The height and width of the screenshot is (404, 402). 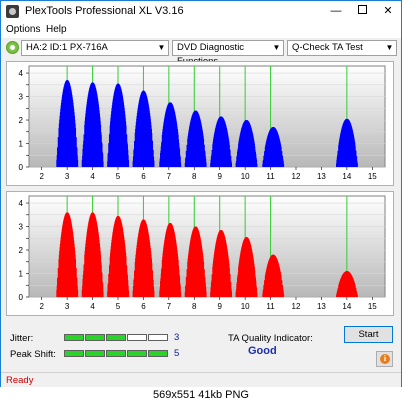 I want to click on top-chart-x-tick-label: 15, so click(x=372, y=176).